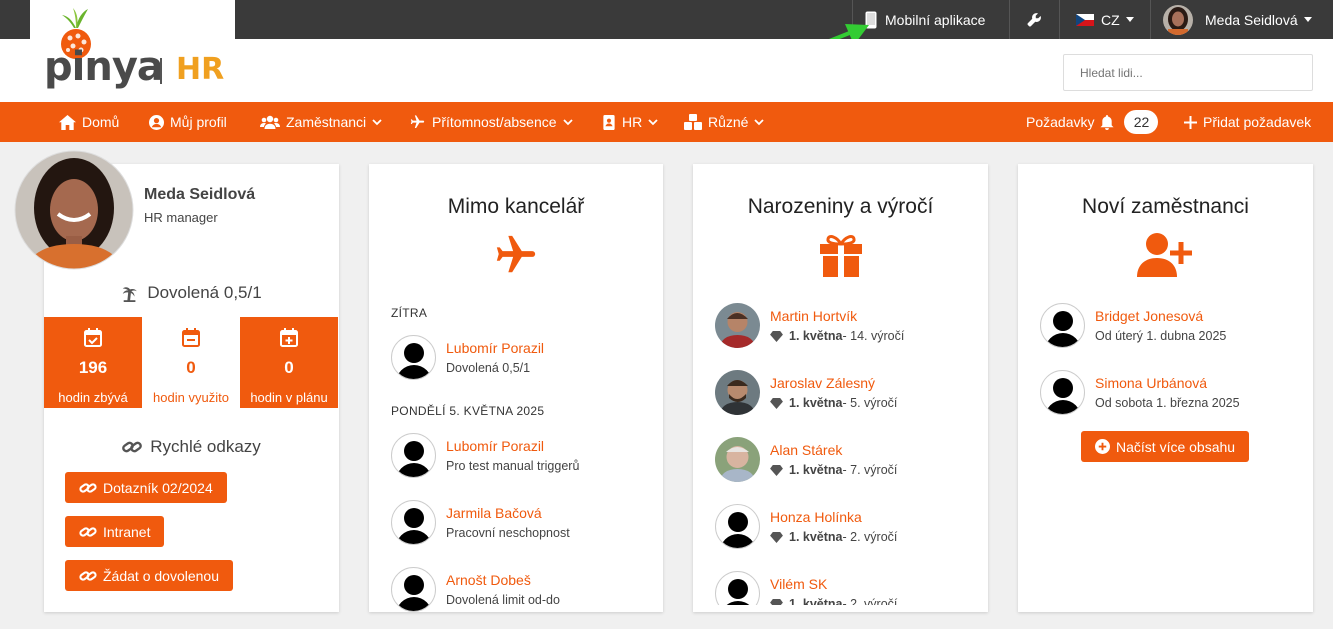  I want to click on nav-attendance-label: Přítomnost/absence, so click(494, 122).